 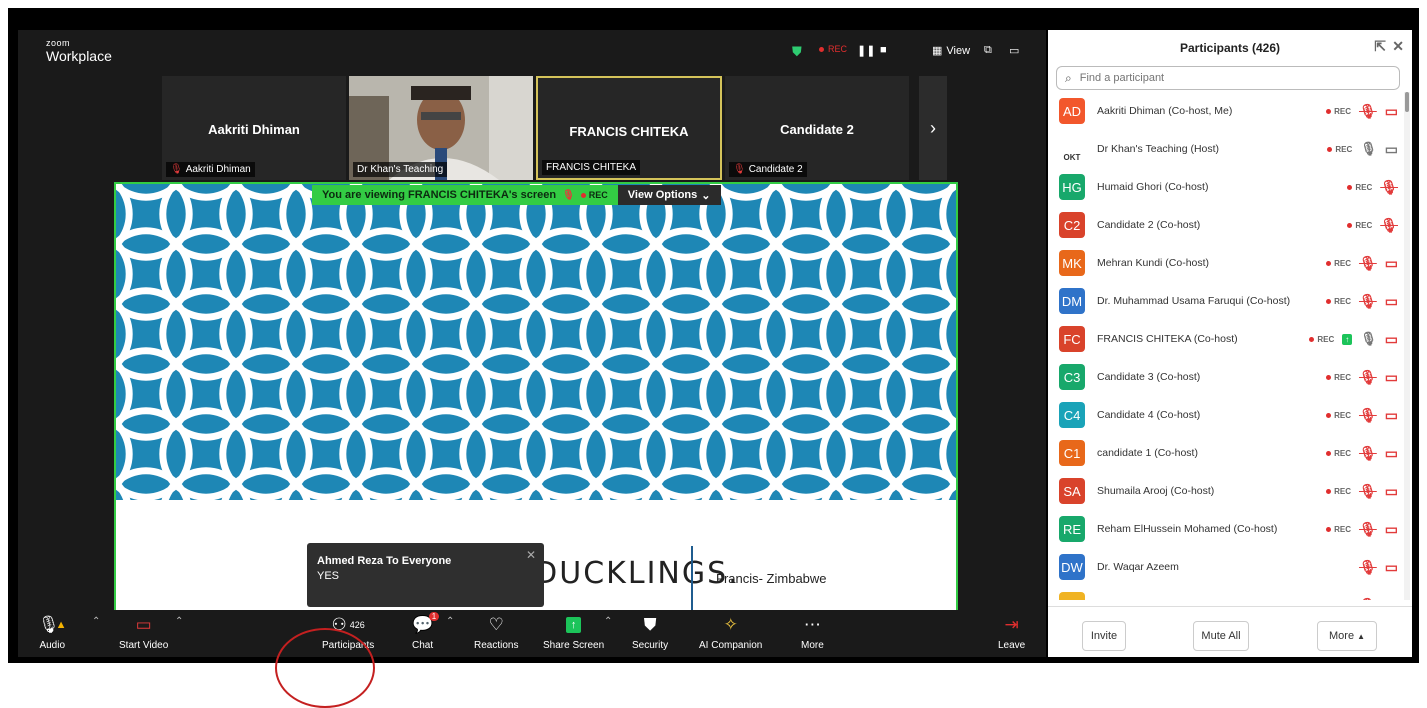 I want to click on participant-name: Candidate 4 (Co-host), so click(x=1149, y=415).